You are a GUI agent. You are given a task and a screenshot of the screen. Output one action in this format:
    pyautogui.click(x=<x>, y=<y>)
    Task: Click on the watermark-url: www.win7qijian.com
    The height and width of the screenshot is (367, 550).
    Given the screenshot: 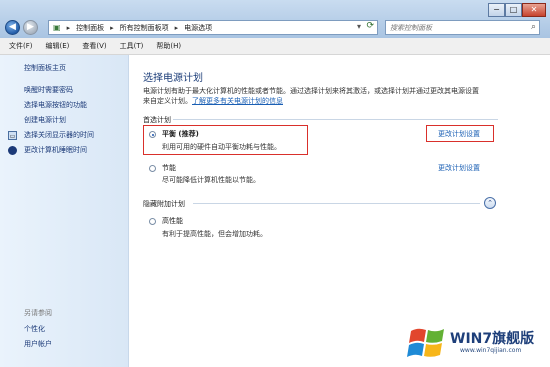 What is the action you would take?
    pyautogui.click(x=491, y=350)
    